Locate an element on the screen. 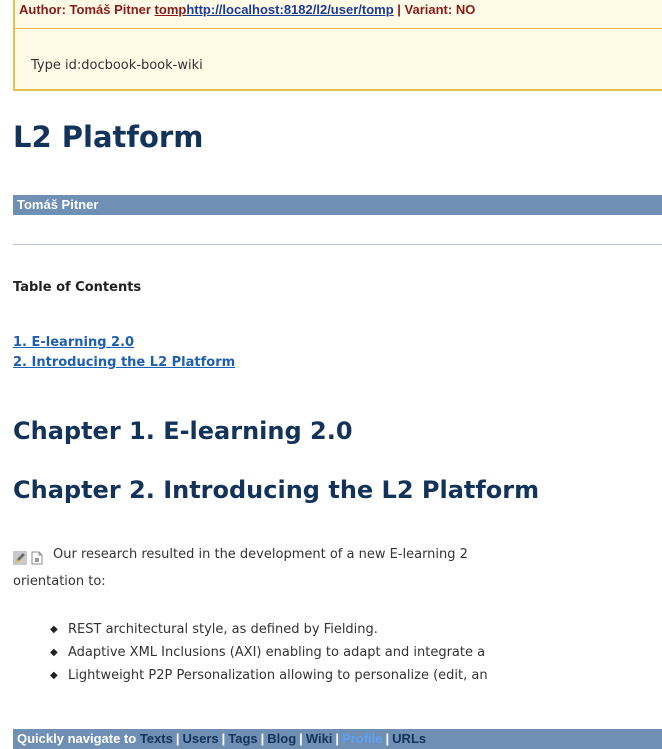 This screenshot has height=749, width=662. nav-link-users: Users is located at coordinates (200, 738).